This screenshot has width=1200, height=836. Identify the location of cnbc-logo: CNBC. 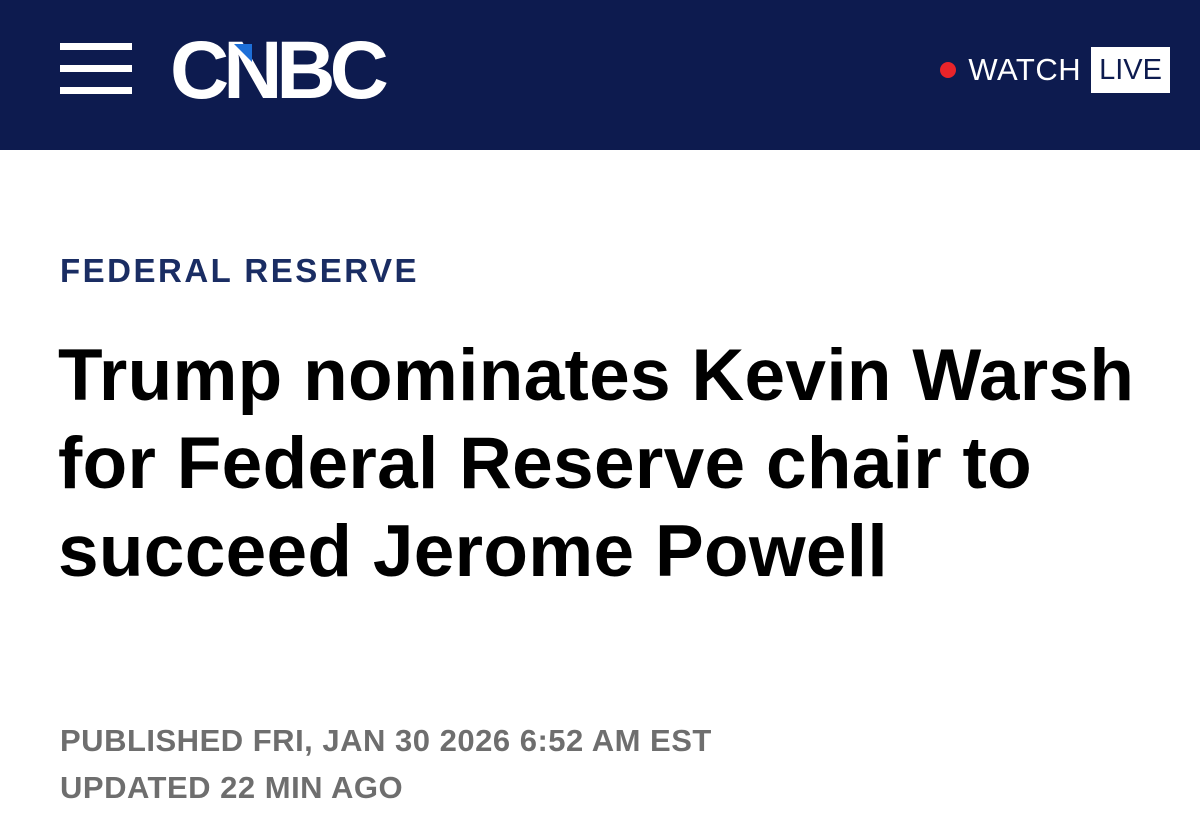
(285, 70).